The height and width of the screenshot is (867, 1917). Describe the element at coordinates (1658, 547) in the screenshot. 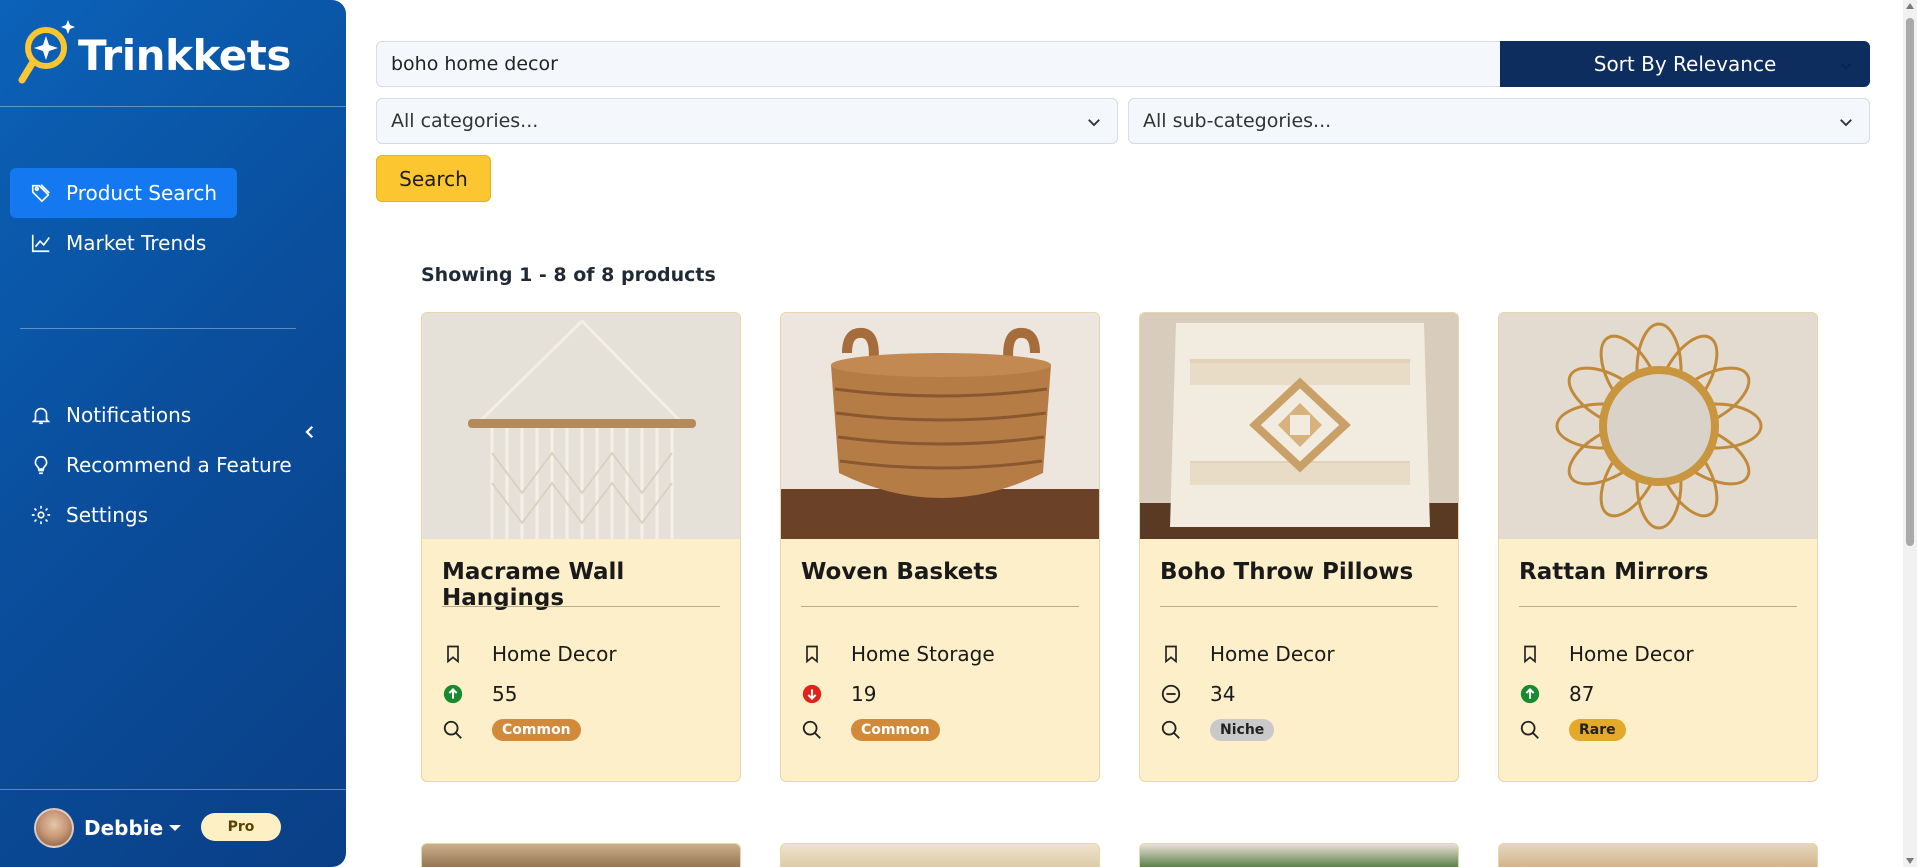

I see `product-card: Rattan Mirrors Home Decor 87 Rare` at that location.